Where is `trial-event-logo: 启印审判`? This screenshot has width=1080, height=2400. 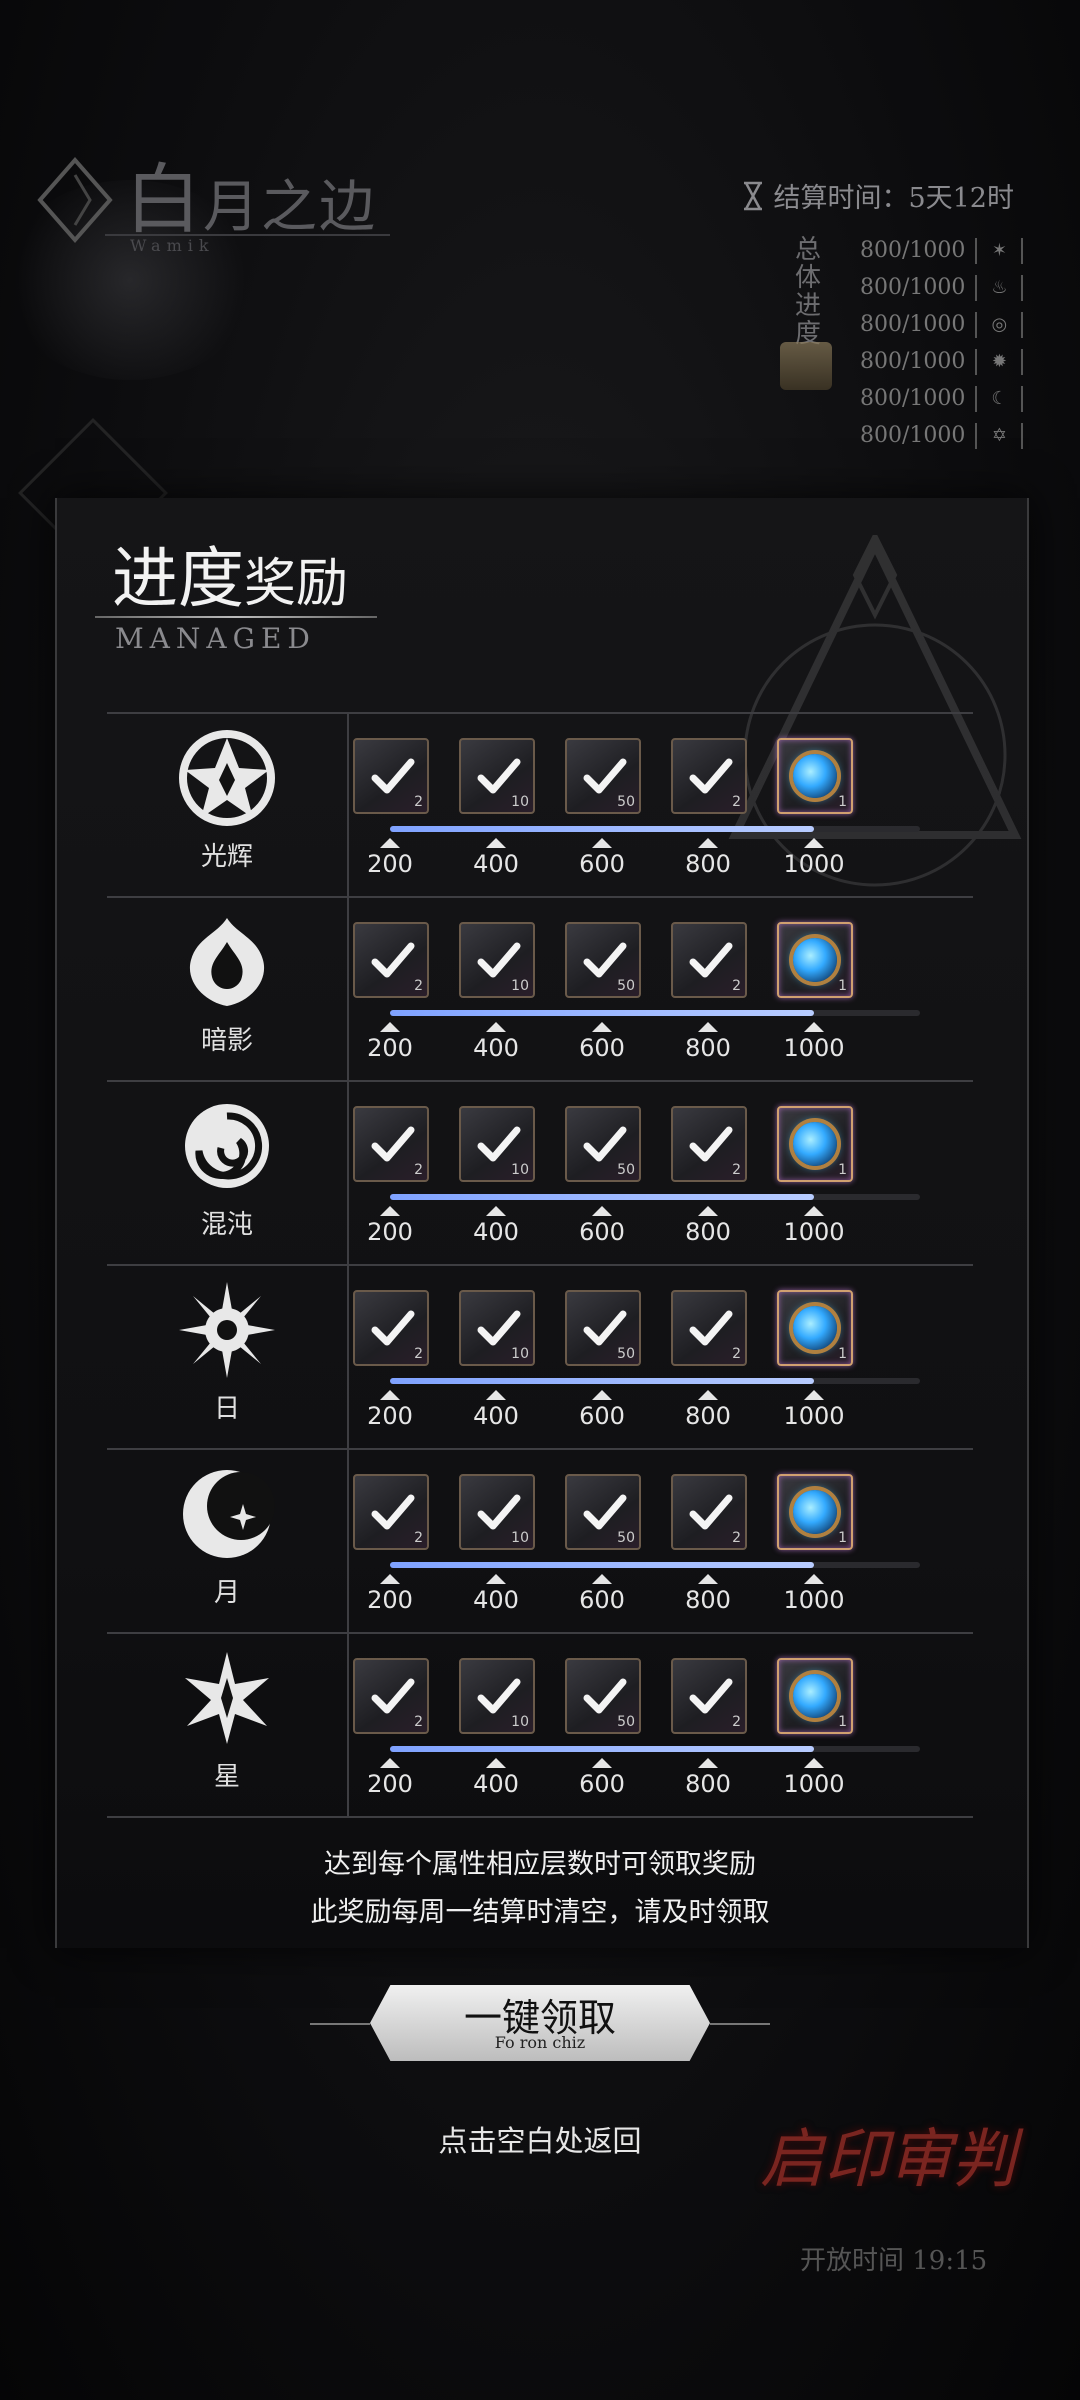 trial-event-logo: 启印审判 is located at coordinates (888, 2154).